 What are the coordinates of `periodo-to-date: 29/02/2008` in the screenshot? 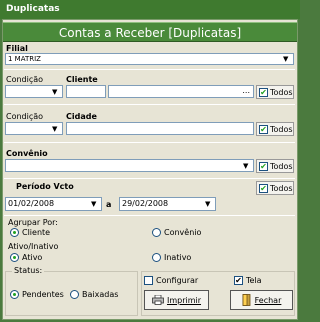 It's located at (167, 204).